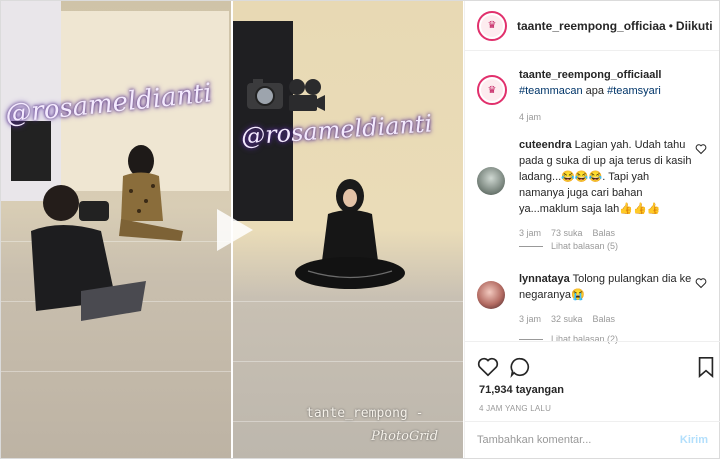 This screenshot has width=720, height=459. Describe the element at coordinates (595, 91) in the screenshot. I see `caption-word: apa` at that location.